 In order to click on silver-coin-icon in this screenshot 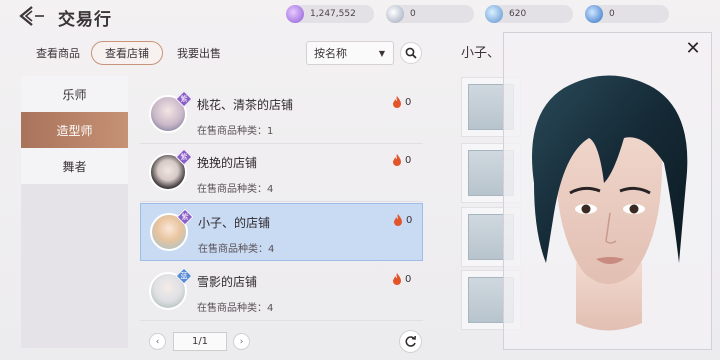, I will do `click(395, 14)`.